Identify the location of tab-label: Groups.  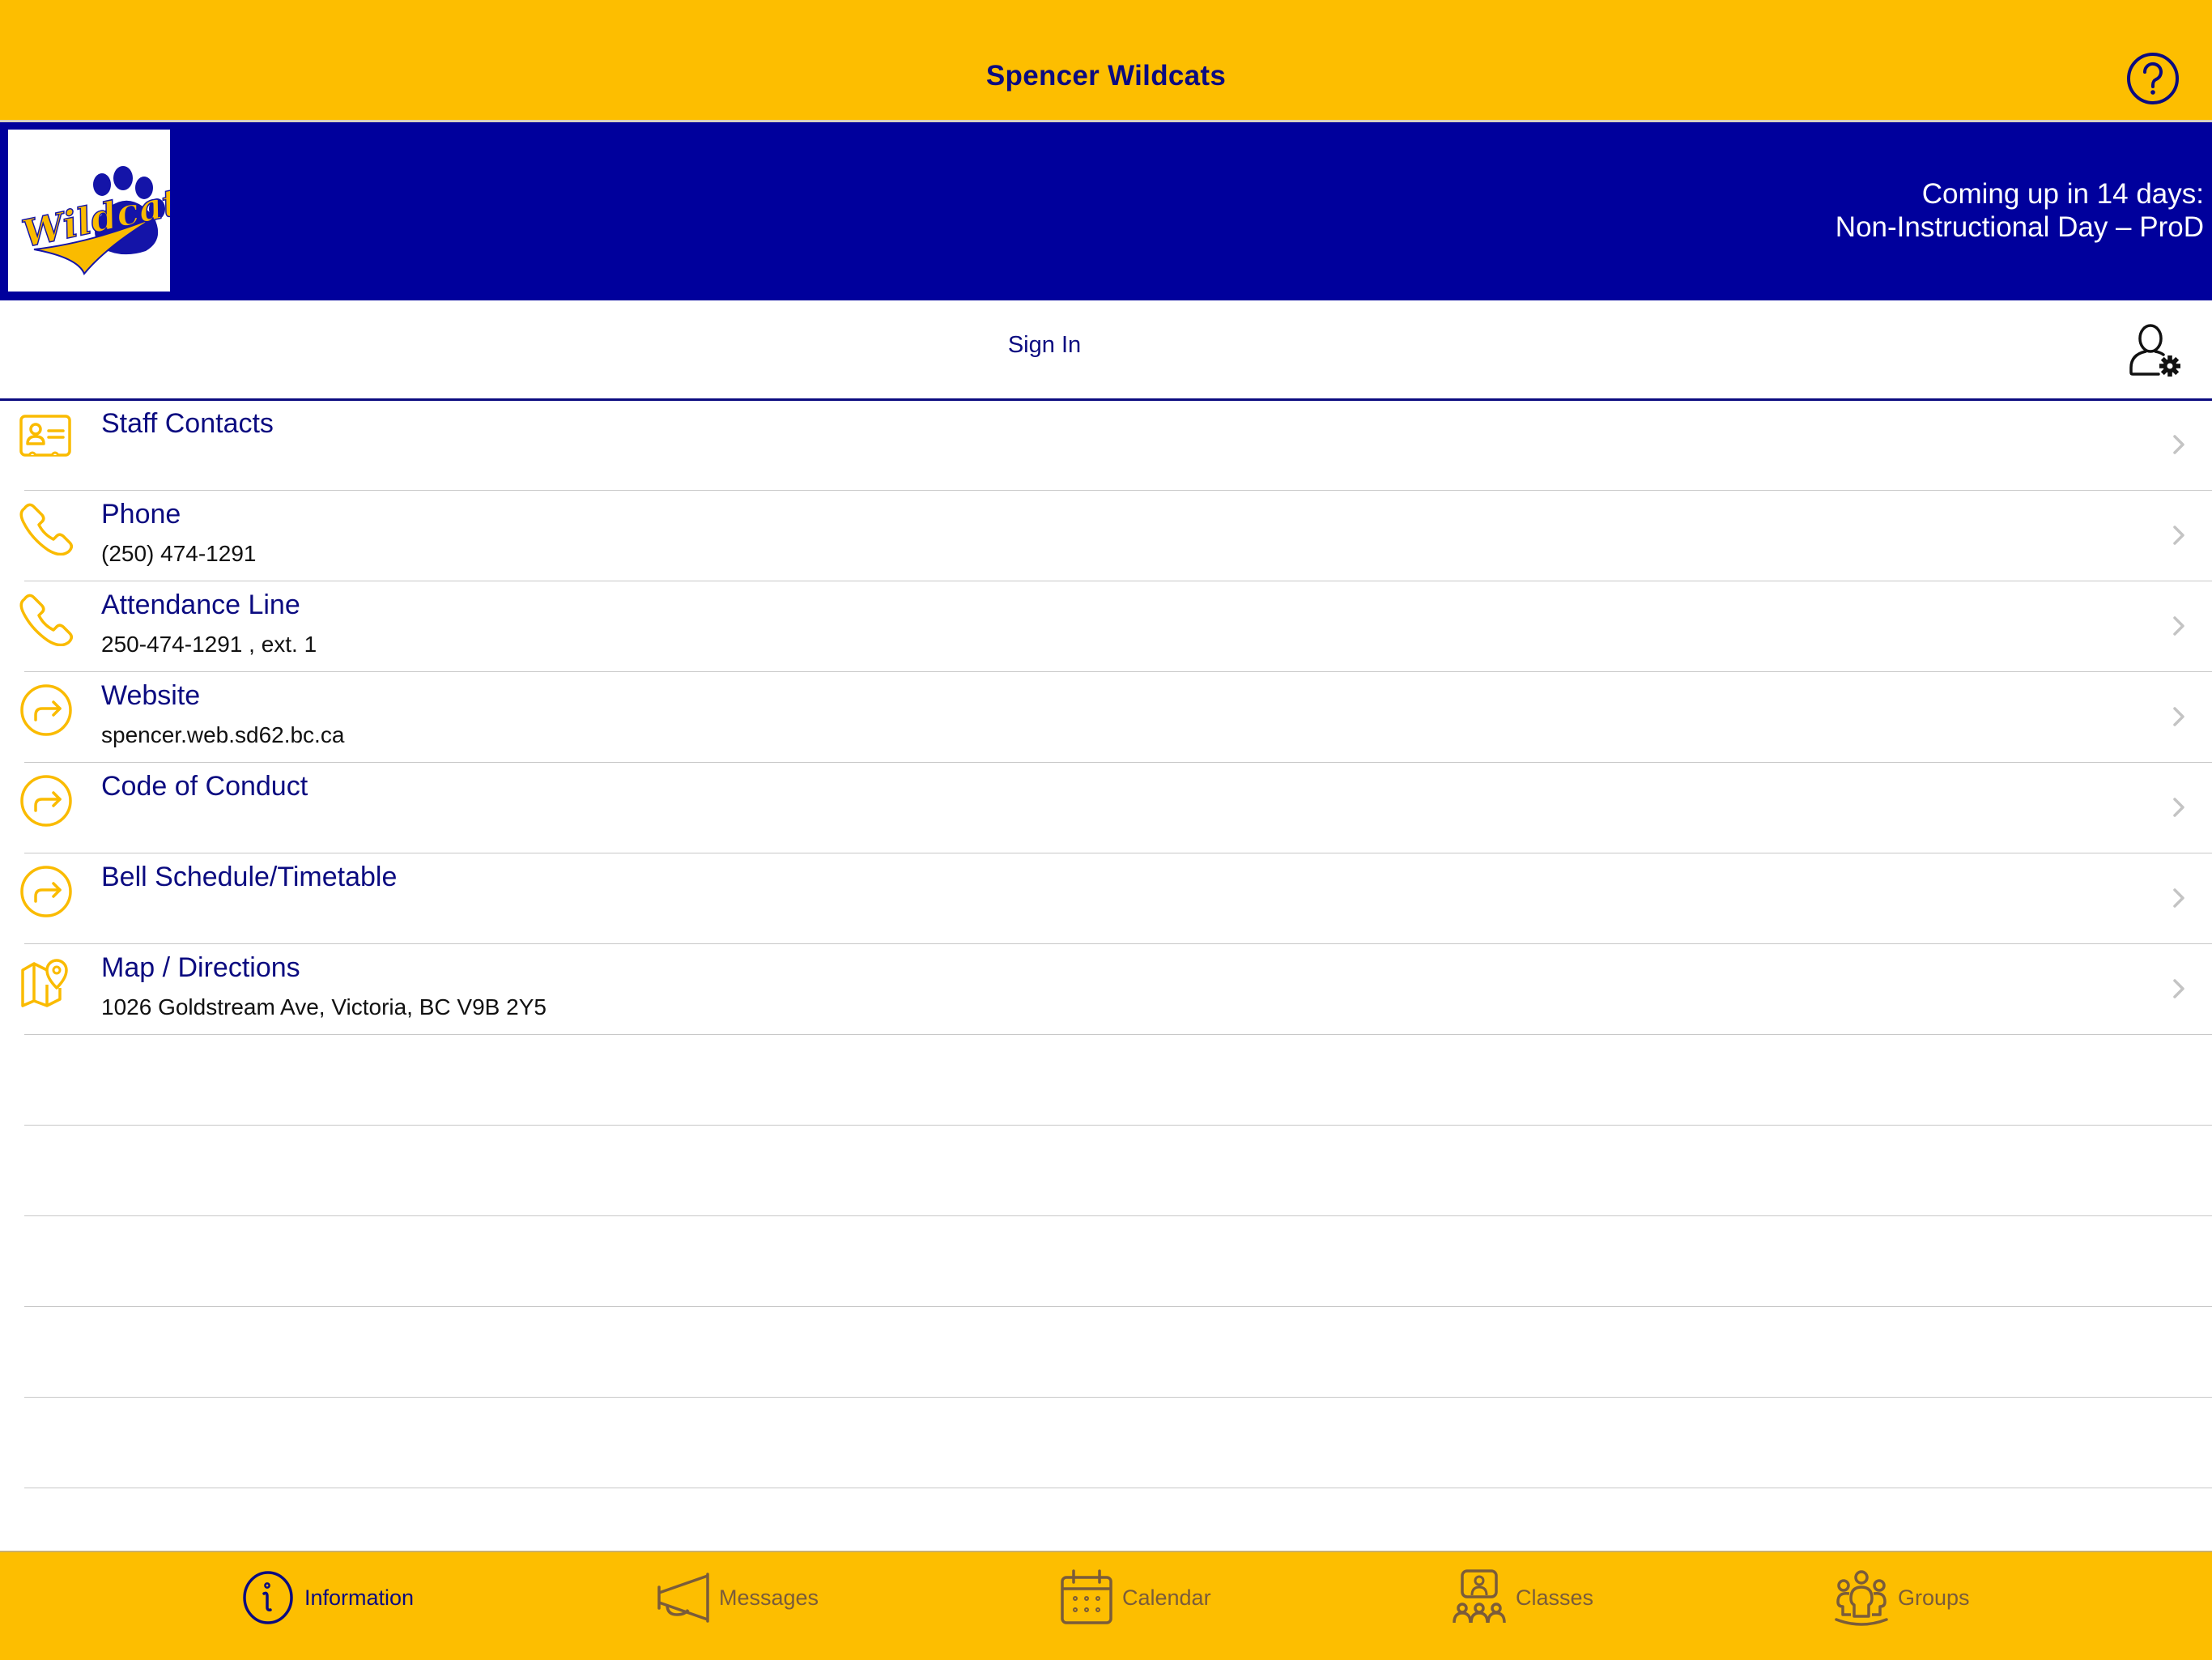
(1934, 1598).